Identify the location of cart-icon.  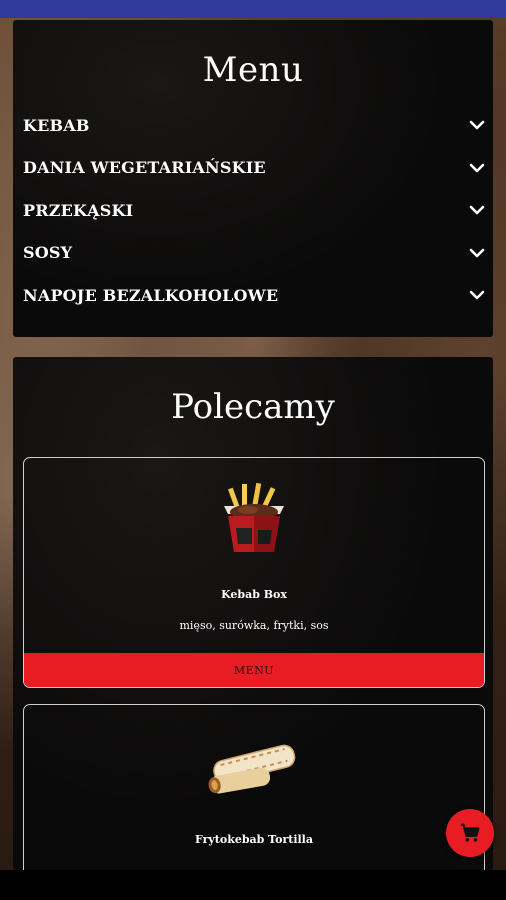
(470, 832).